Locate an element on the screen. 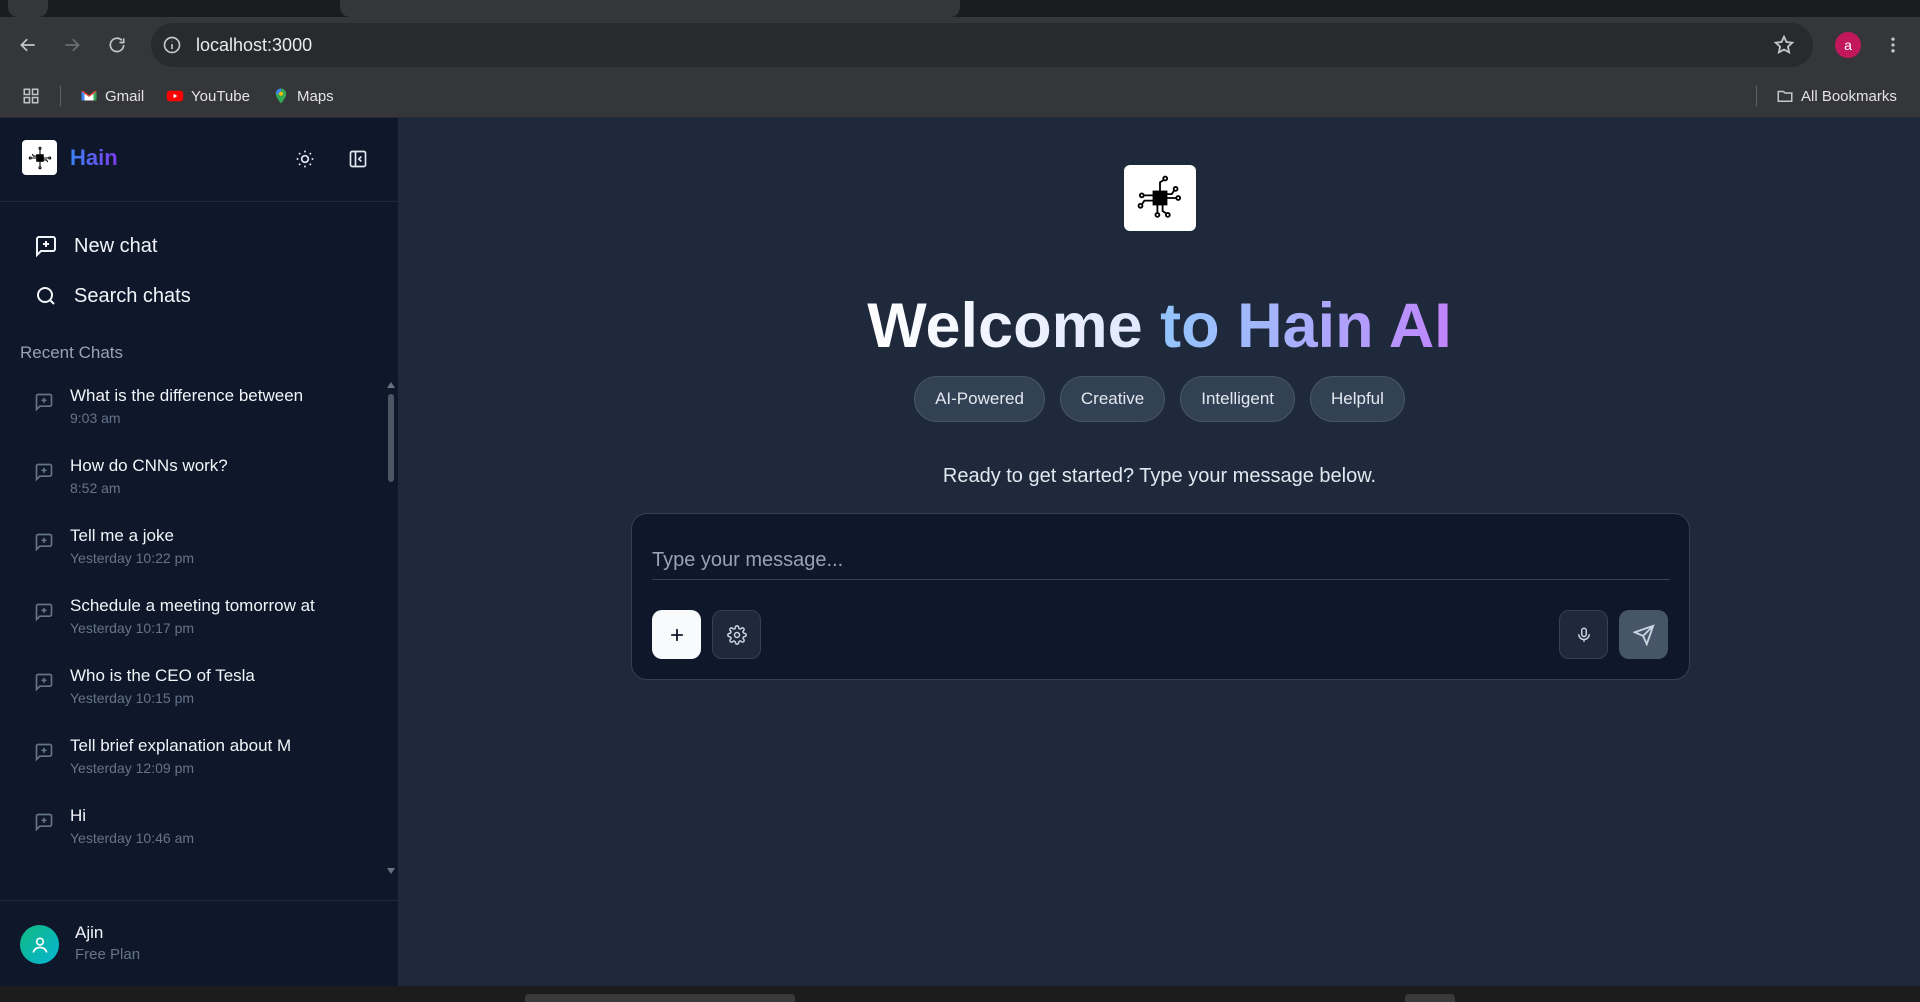 This screenshot has height=1002, width=1920. microphone-icon is located at coordinates (1583, 634).